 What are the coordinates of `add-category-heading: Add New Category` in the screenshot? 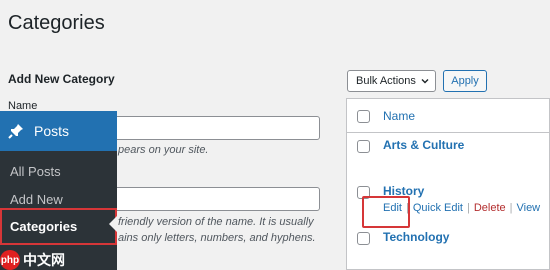 It's located at (61, 79).